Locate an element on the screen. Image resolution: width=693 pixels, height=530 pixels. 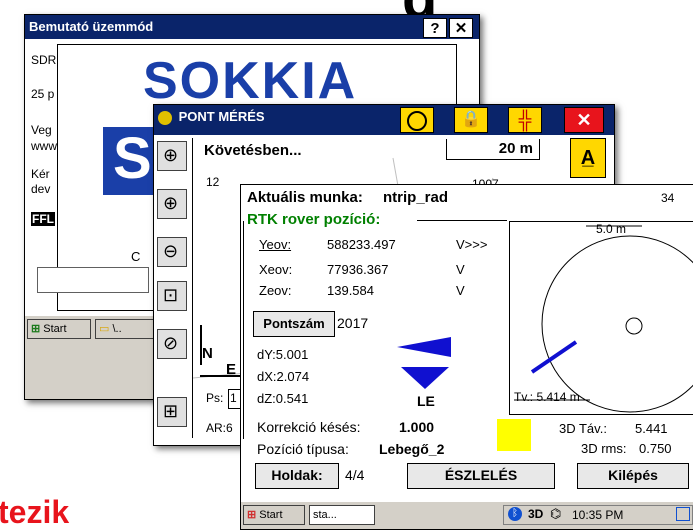
gps-3d-icon: 3D is located at coordinates (535, 514).